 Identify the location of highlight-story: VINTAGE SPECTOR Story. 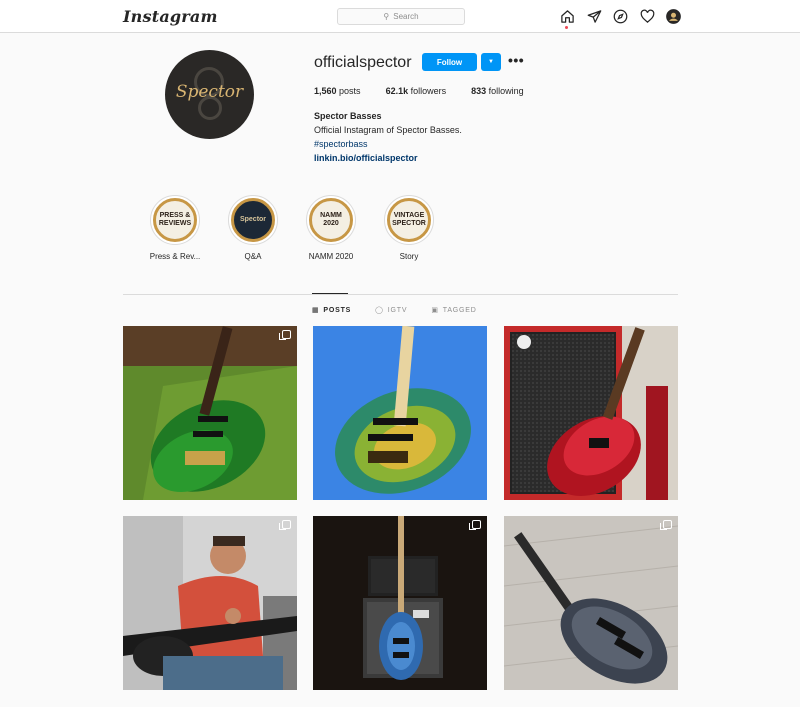
(409, 228).